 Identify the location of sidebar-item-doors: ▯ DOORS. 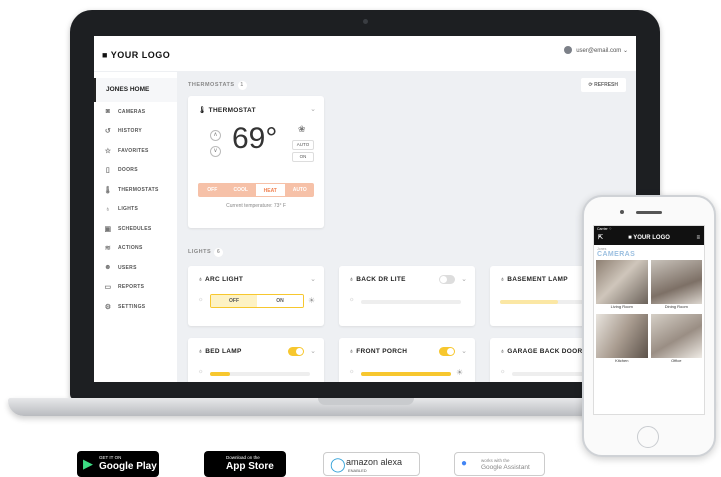
(135, 171).